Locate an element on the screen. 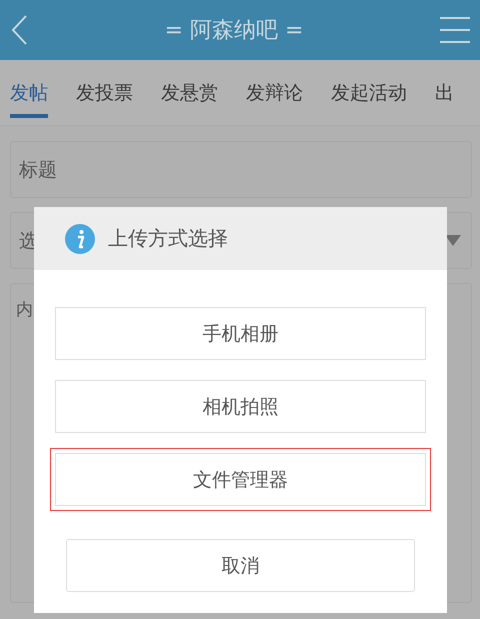 The height and width of the screenshot is (619, 480). title-field: 标题 is located at coordinates (241, 169).